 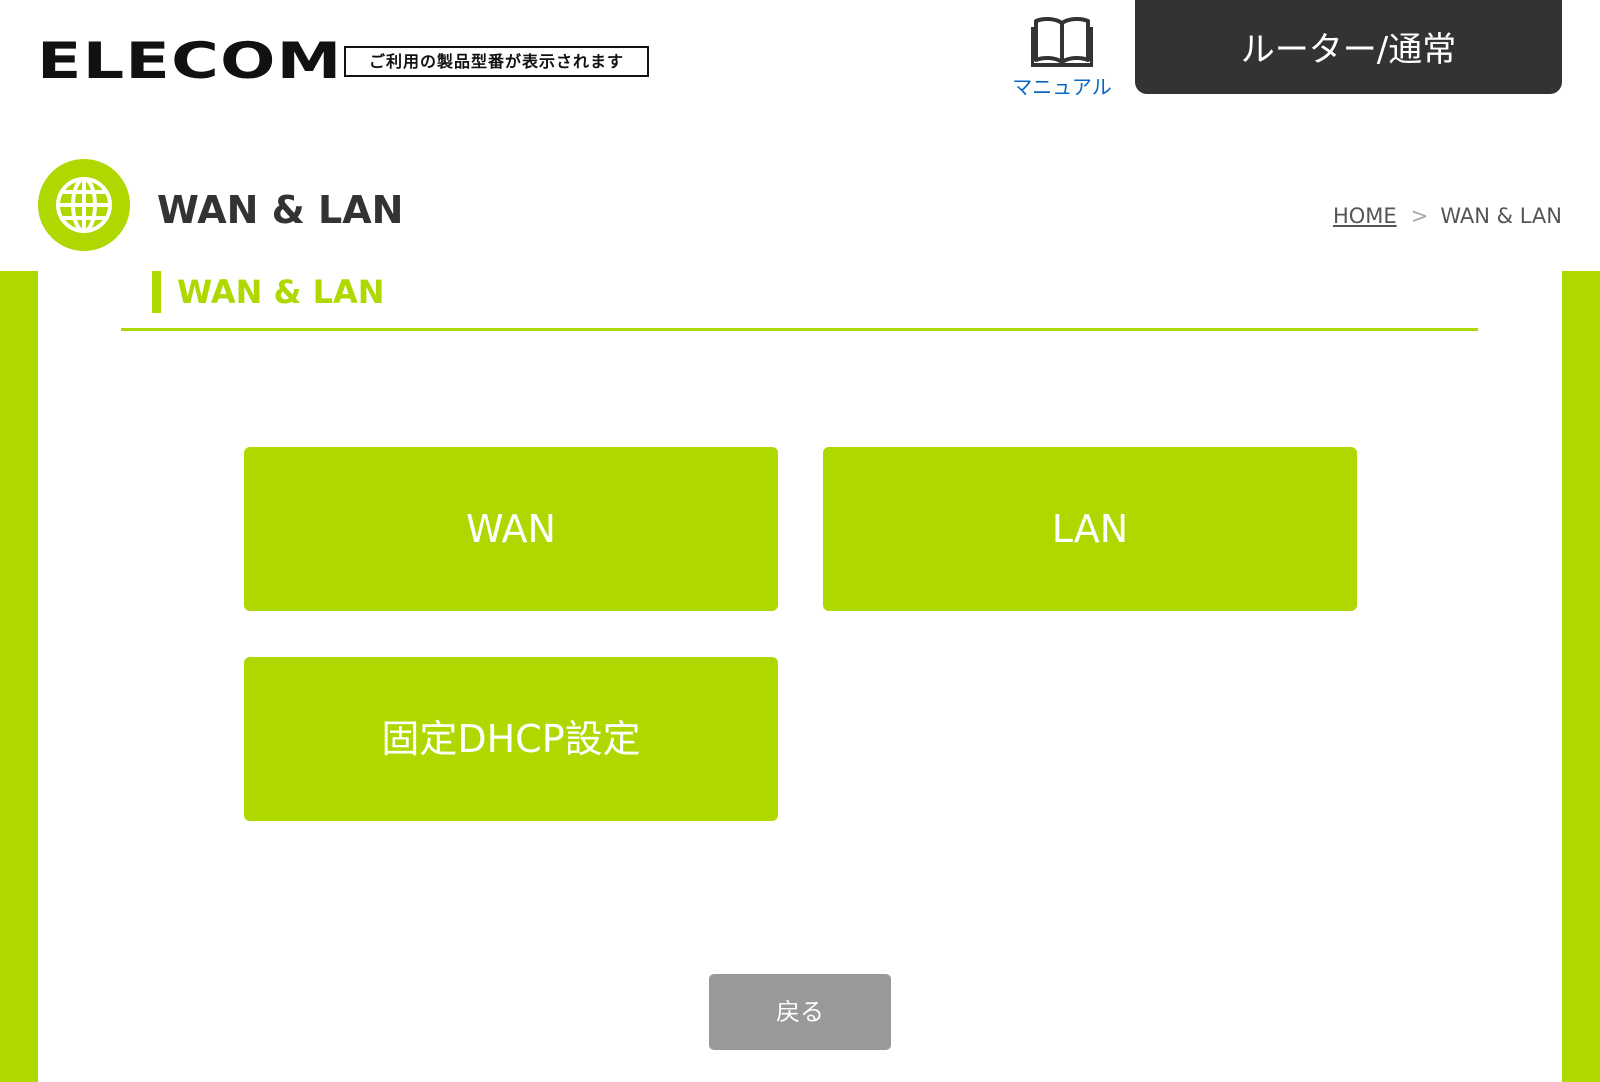 I want to click on book-icon, so click(x=1062, y=41).